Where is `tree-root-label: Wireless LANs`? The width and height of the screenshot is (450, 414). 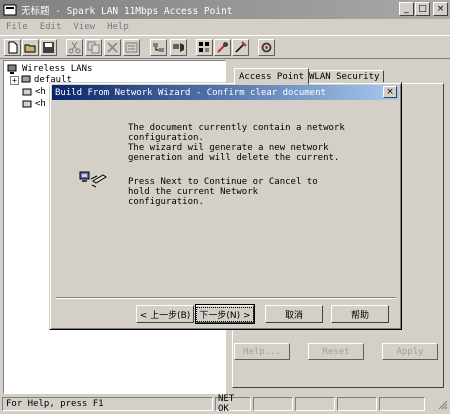 tree-root-label: Wireless LANs is located at coordinates (57, 69).